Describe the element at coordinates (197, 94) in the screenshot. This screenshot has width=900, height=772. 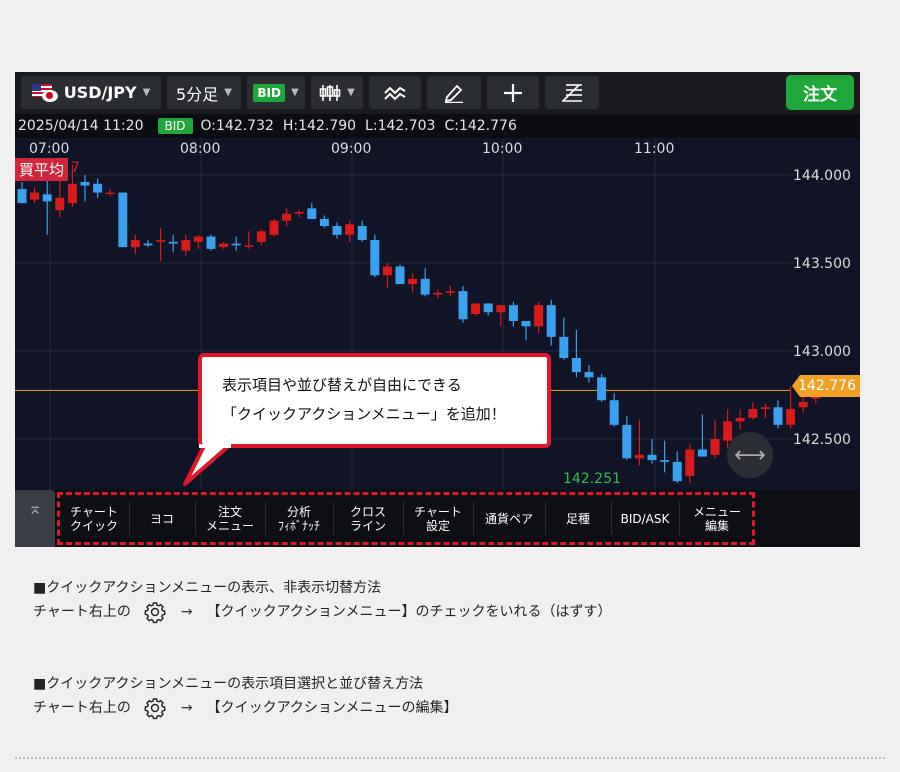
I see `timeframe-label: 5分足` at that location.